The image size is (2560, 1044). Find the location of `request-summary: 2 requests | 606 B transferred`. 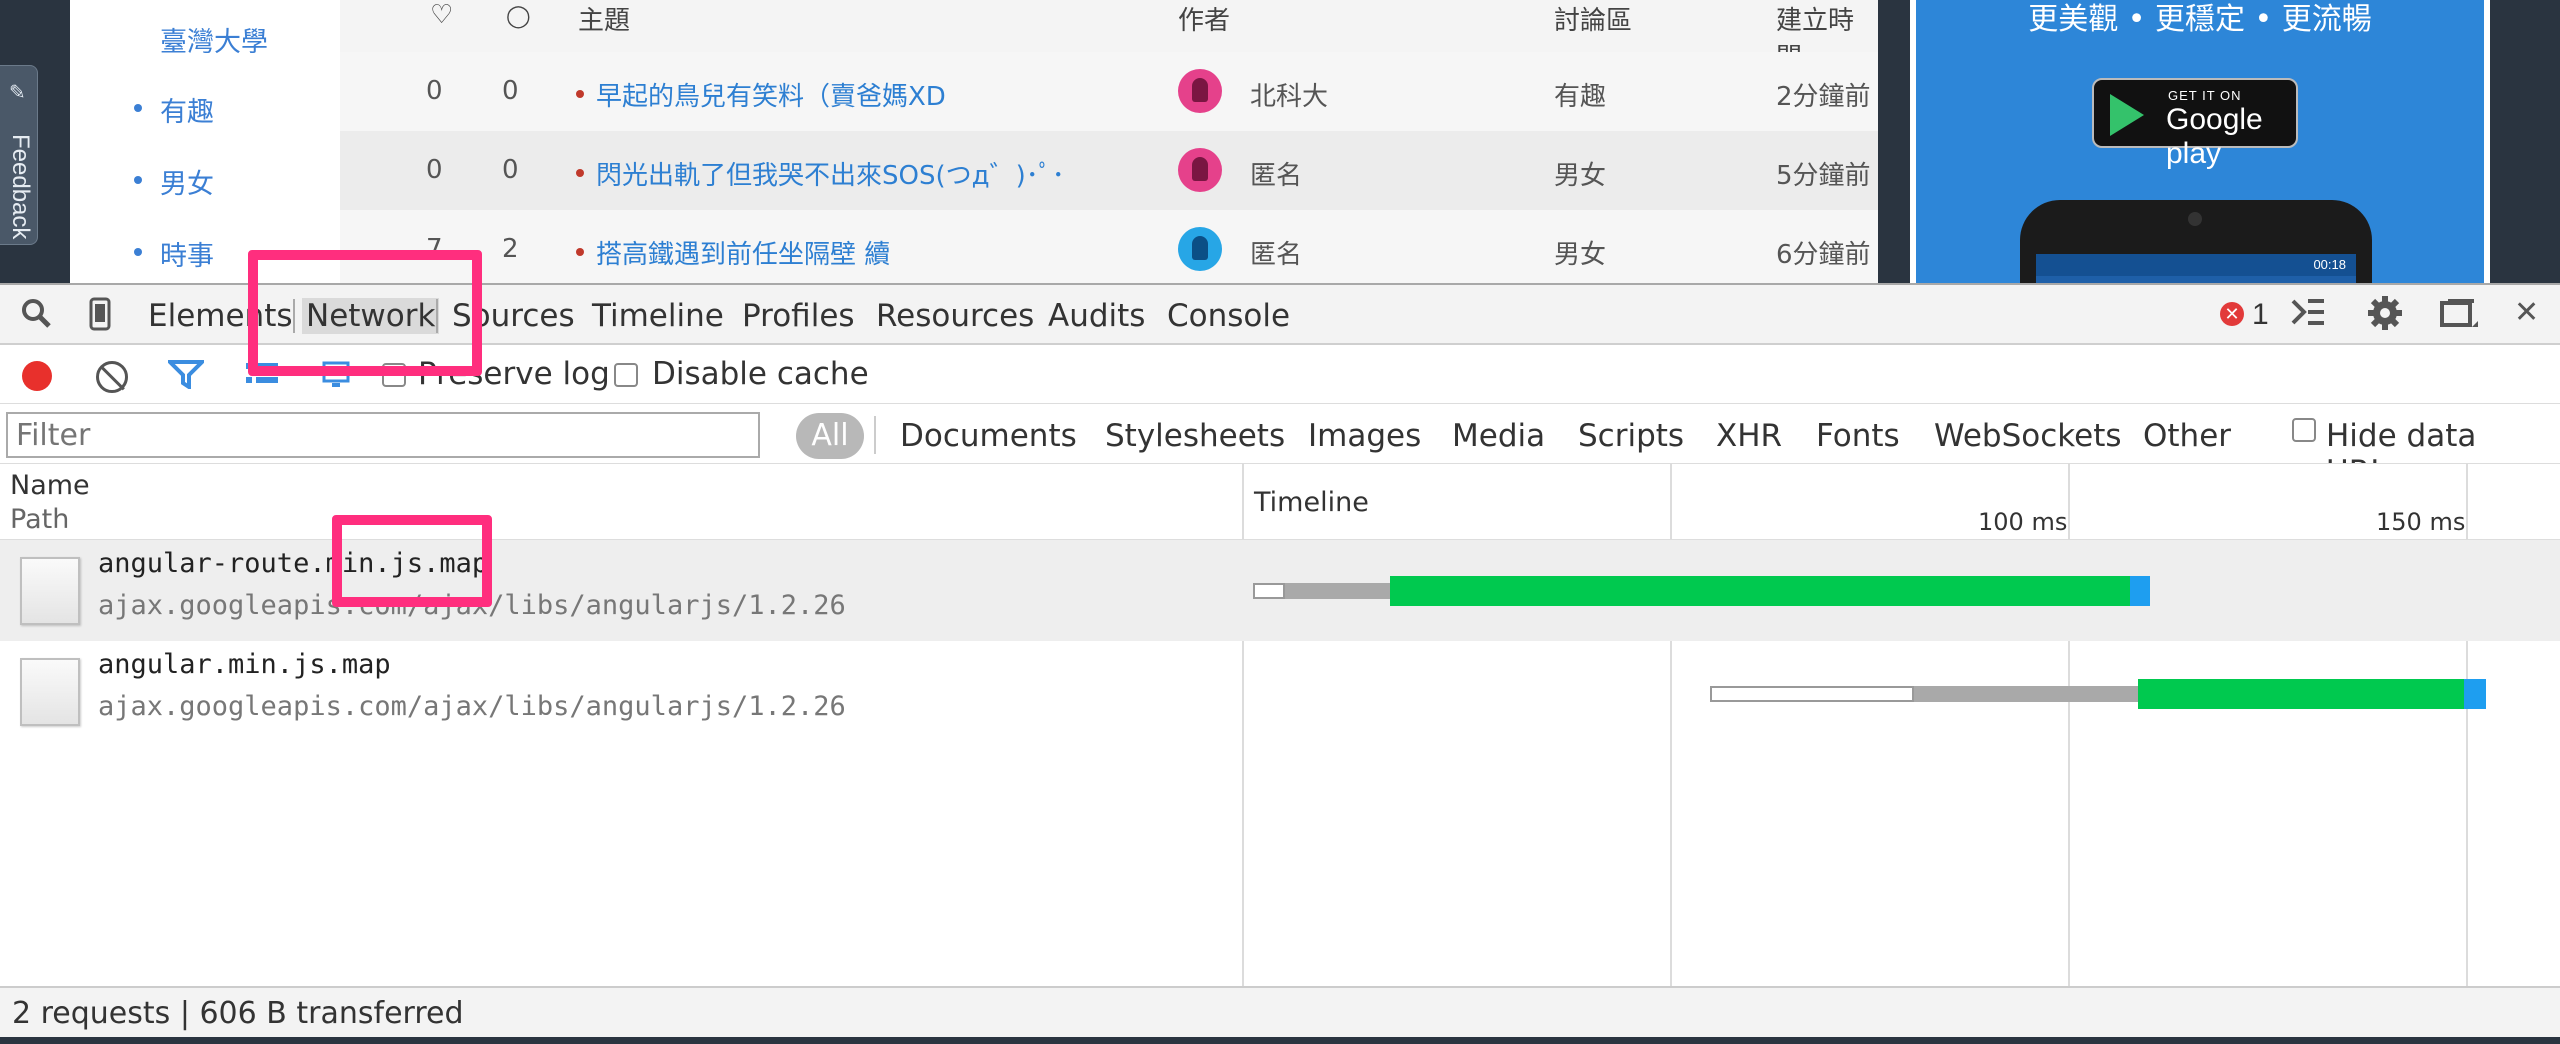

request-summary: 2 requests | 606 B transferred is located at coordinates (238, 1013).